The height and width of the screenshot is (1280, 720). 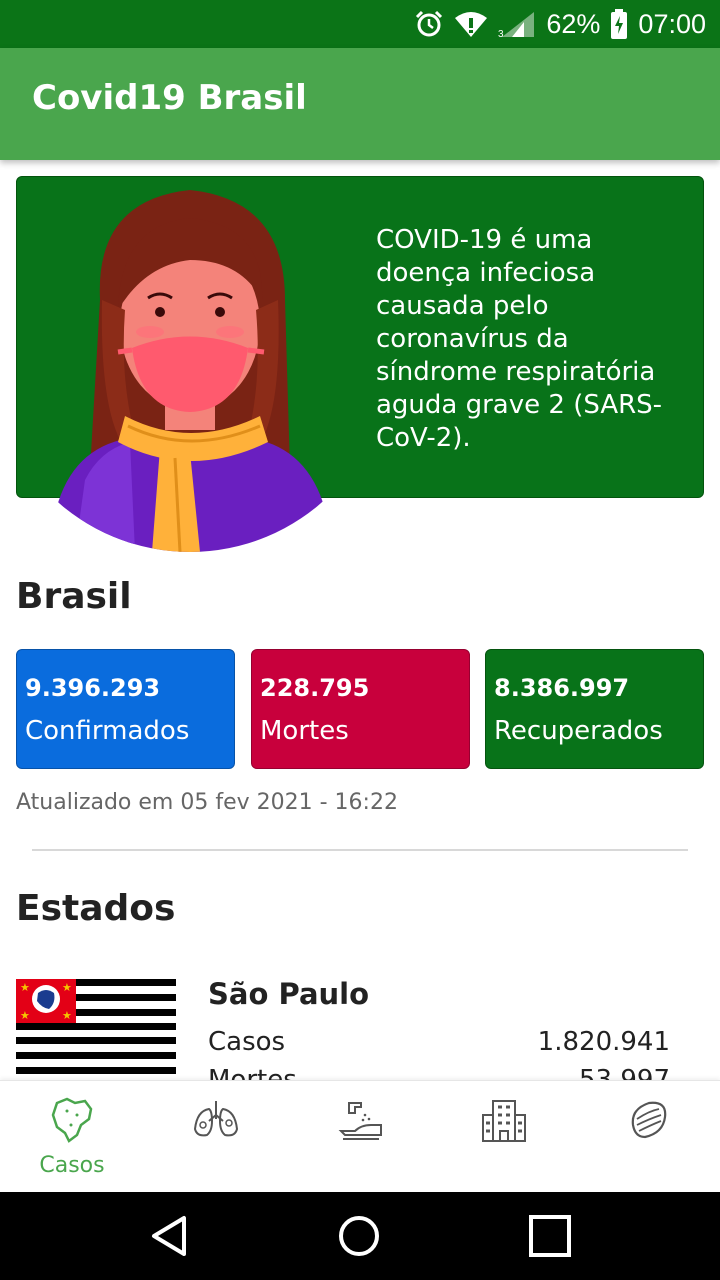 What do you see at coordinates (247, 1042) in the screenshot?
I see `state-cases-label: Casos` at bounding box center [247, 1042].